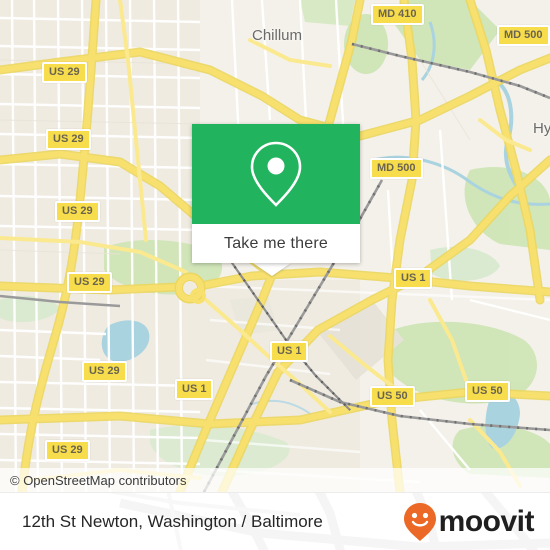 The width and height of the screenshot is (550, 550). What do you see at coordinates (541, 128) in the screenshot?
I see `place-label: Hy` at bounding box center [541, 128].